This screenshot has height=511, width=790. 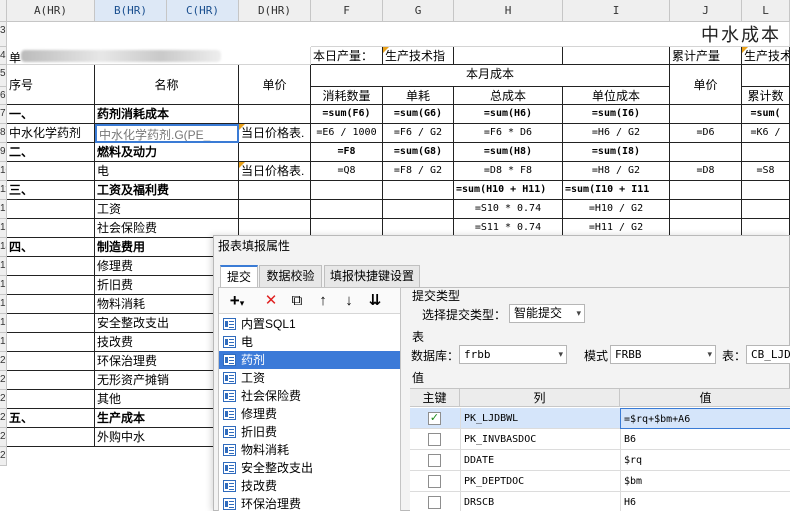 What do you see at coordinates (600, 460) in the screenshot?
I see `grid-row: DDATE $rq` at bounding box center [600, 460].